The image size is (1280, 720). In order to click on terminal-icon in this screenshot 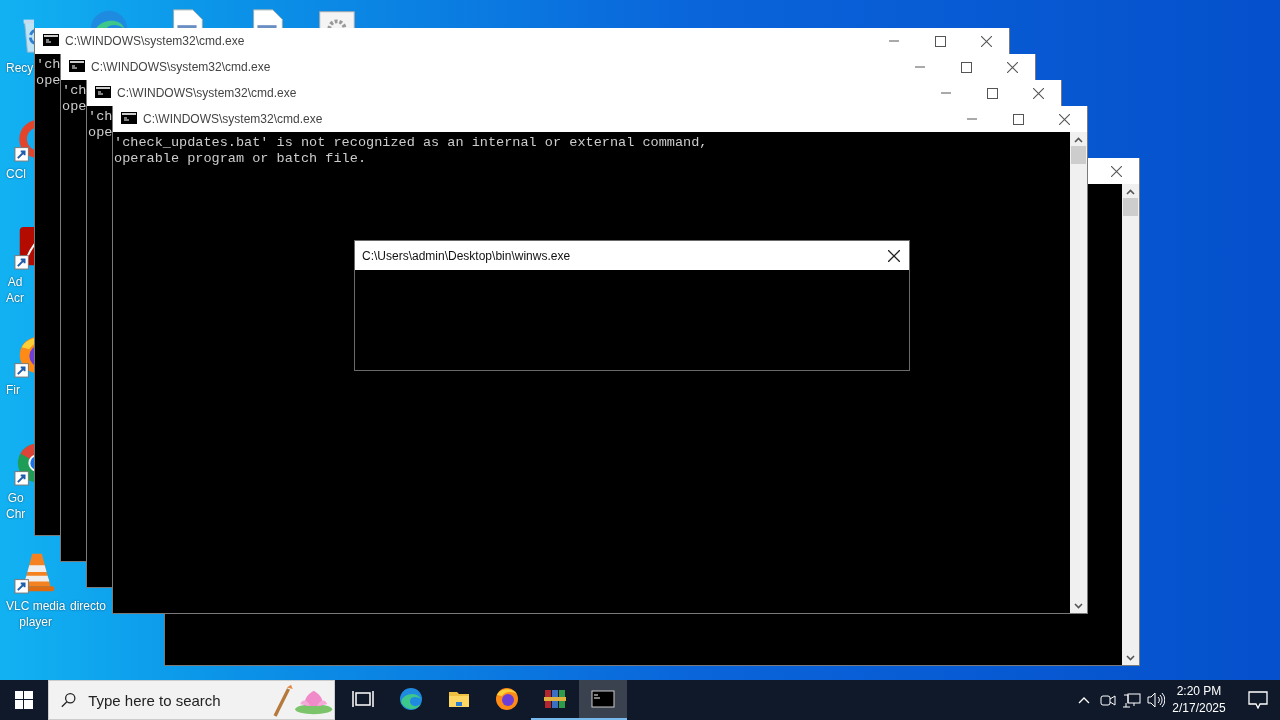, I will do `click(603, 699)`.